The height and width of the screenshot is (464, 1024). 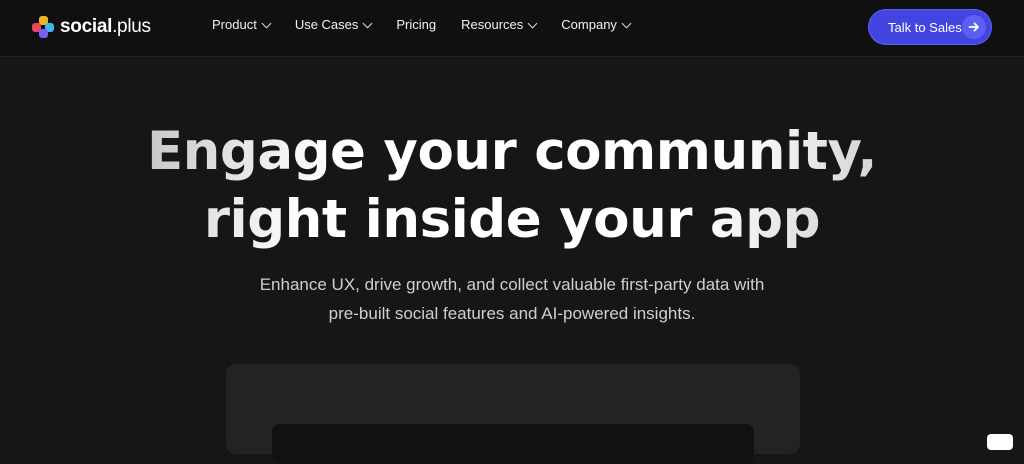 I want to click on talk-to-sales-label: Talk to Sales, so click(x=925, y=27).